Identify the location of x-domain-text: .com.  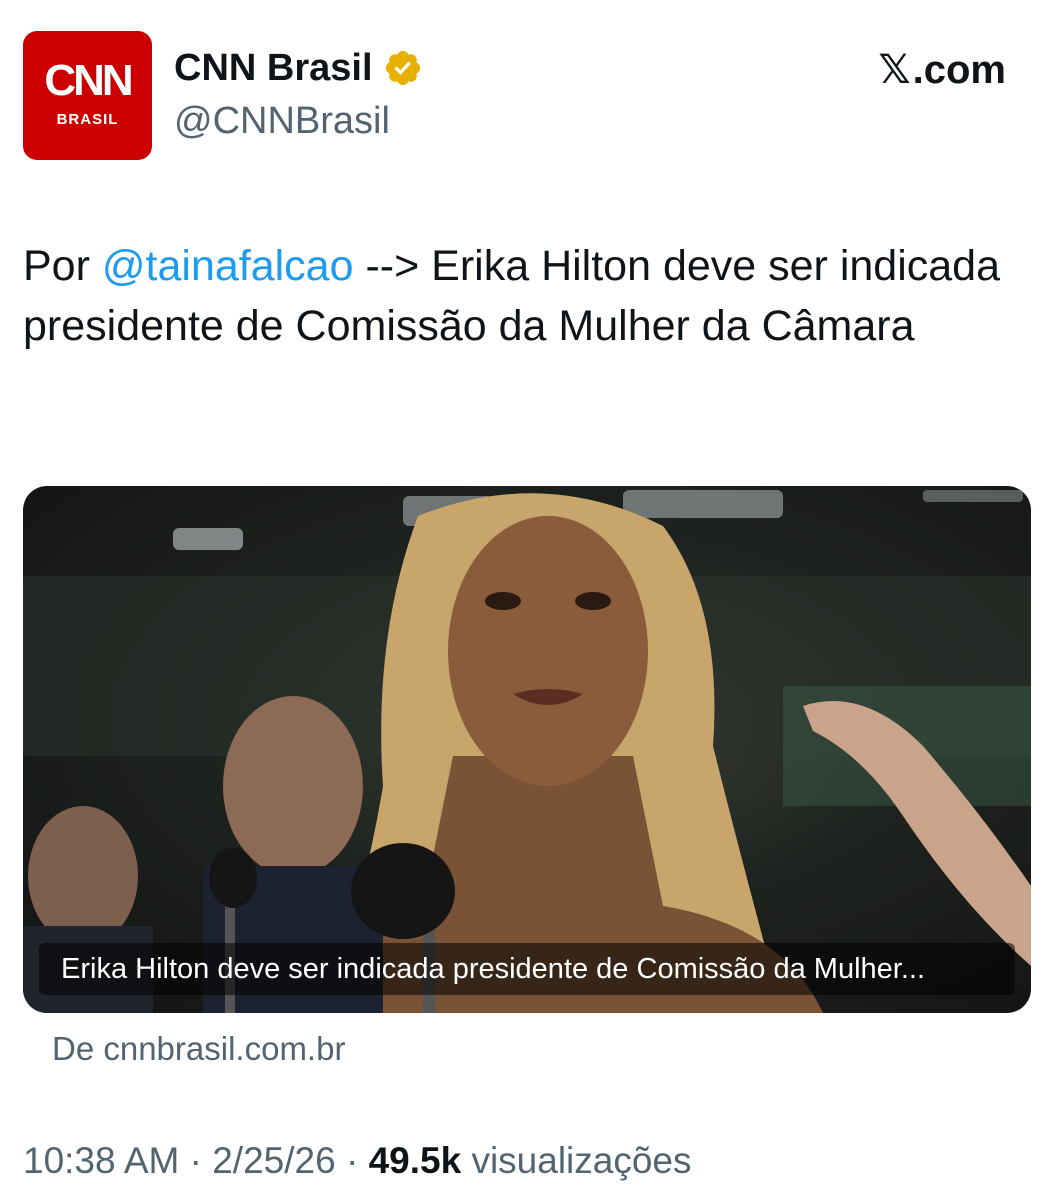
(959, 70).